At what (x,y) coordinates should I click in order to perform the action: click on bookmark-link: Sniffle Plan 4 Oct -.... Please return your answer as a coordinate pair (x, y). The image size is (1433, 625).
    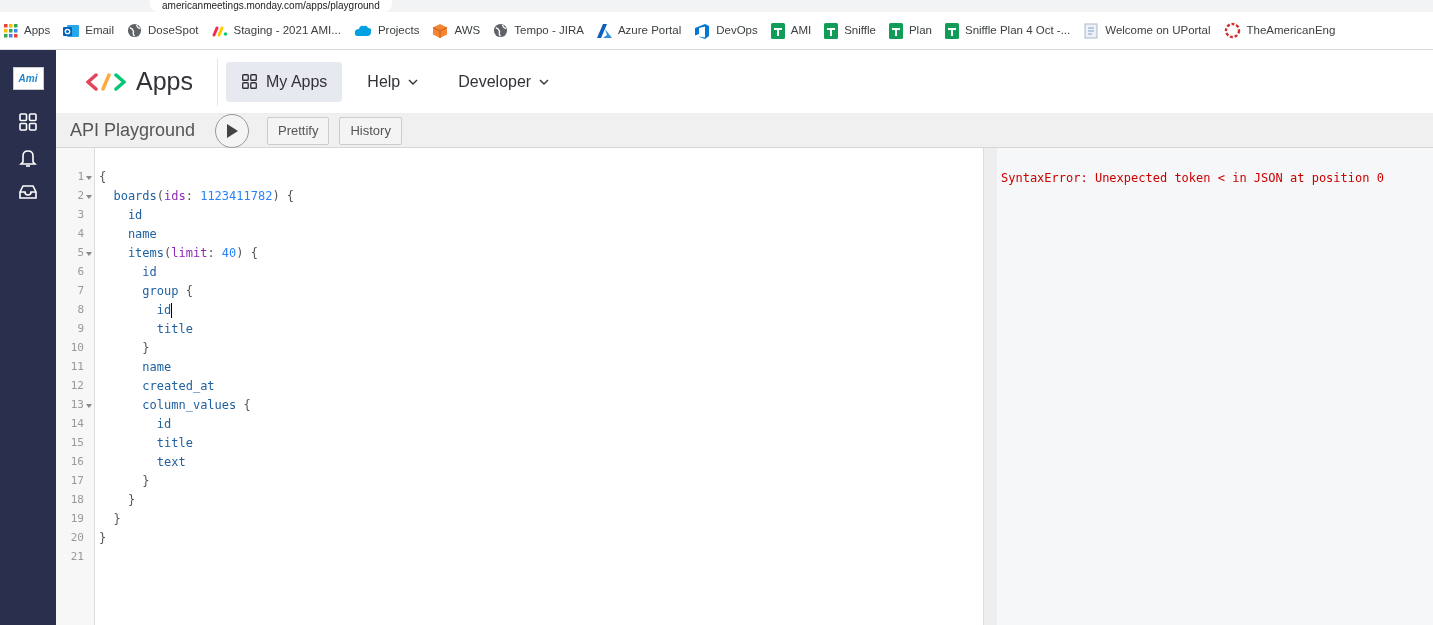
    Looking at the image, I should click on (1008, 30).